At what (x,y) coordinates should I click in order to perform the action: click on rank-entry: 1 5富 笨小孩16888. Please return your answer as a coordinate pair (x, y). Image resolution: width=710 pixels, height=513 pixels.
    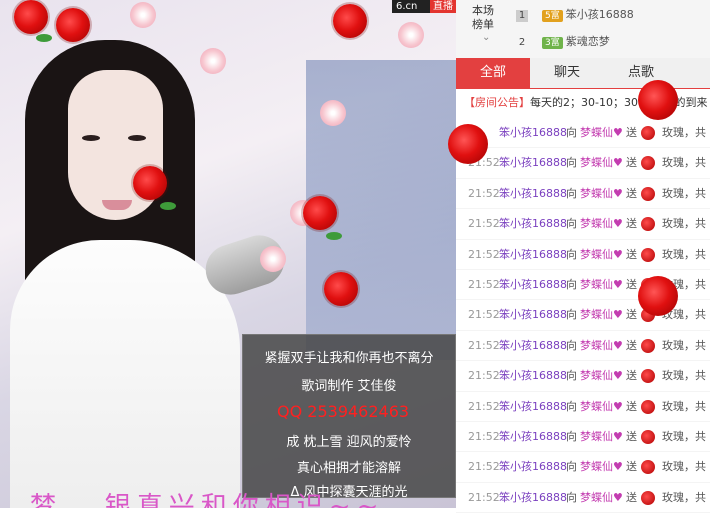
    Looking at the image, I should click on (575, 14).